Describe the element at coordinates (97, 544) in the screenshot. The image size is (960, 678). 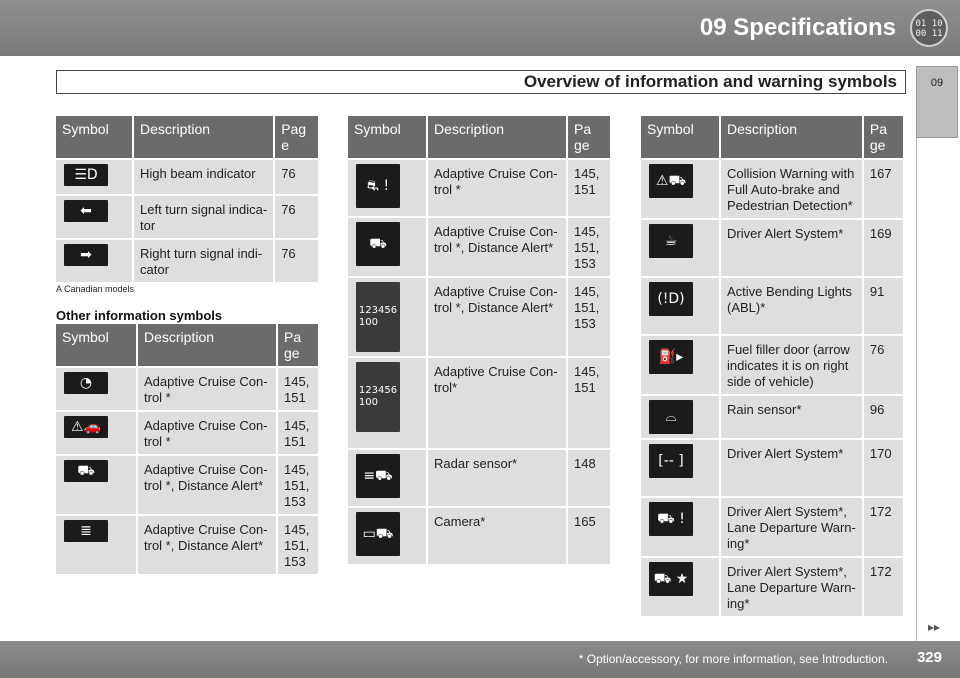
I see `symbol-cell: ≣` at that location.